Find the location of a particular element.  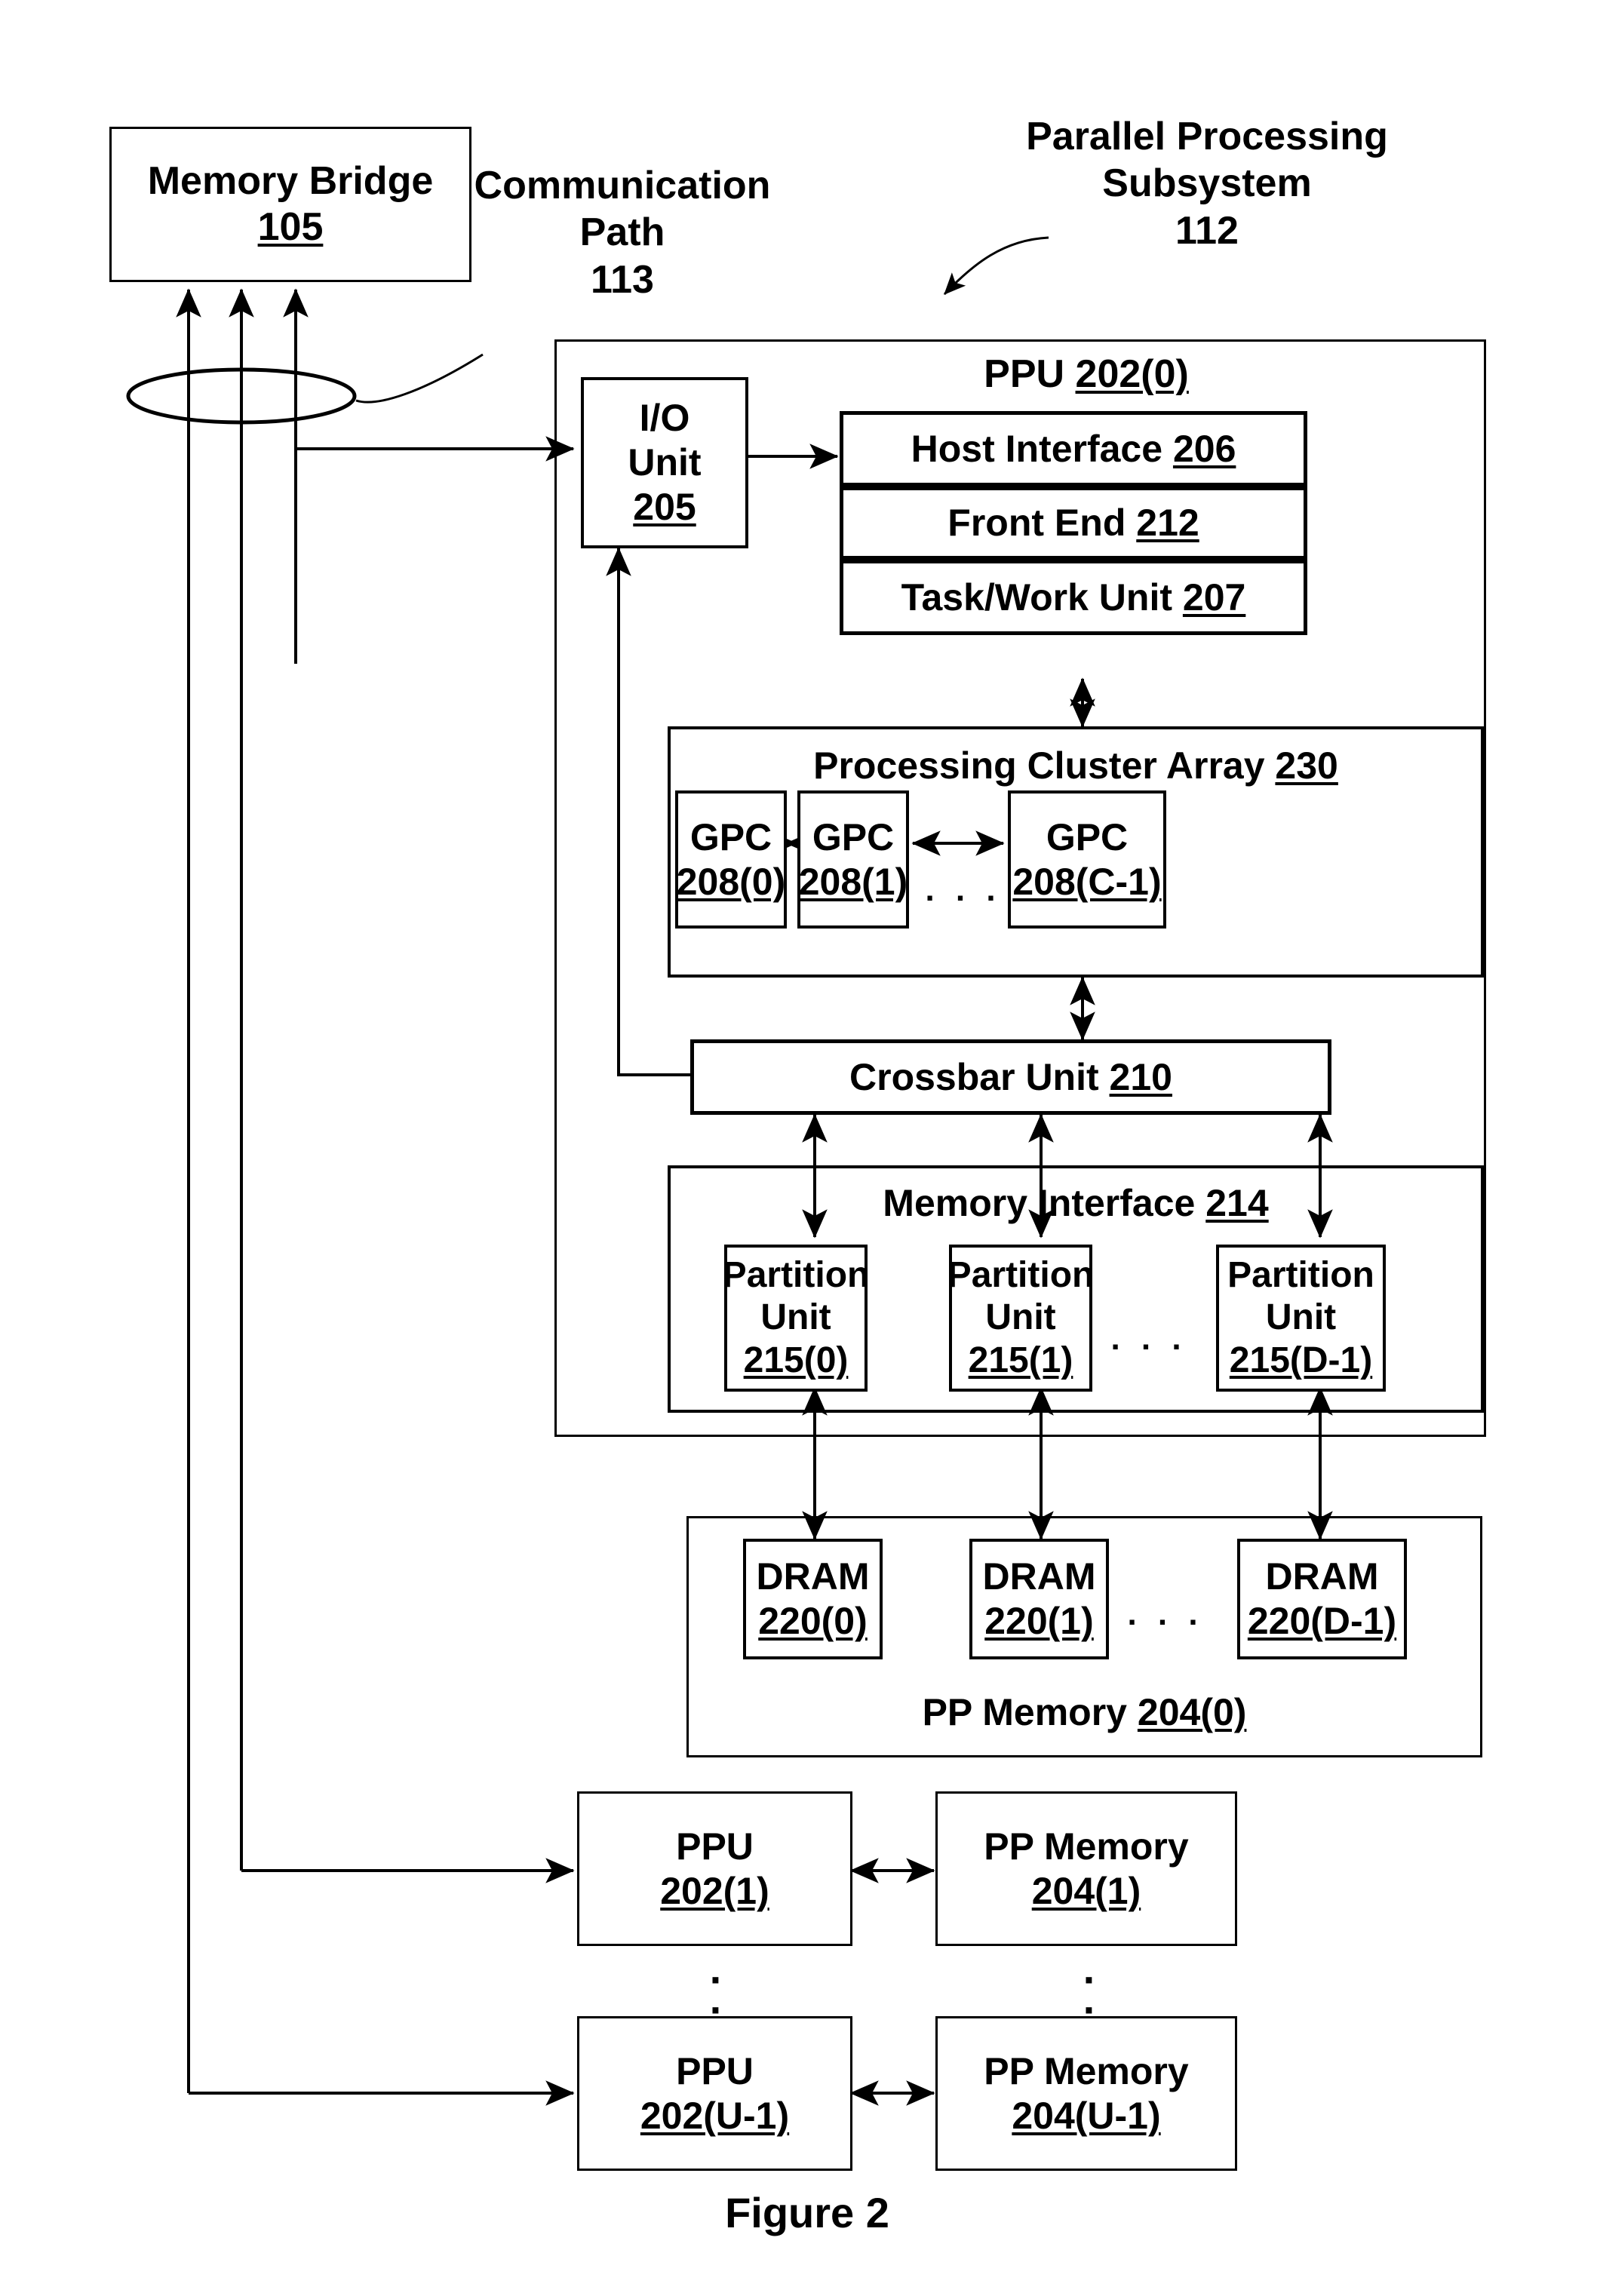

ppu-1-ref: 202(1) is located at coordinates (714, 1891).